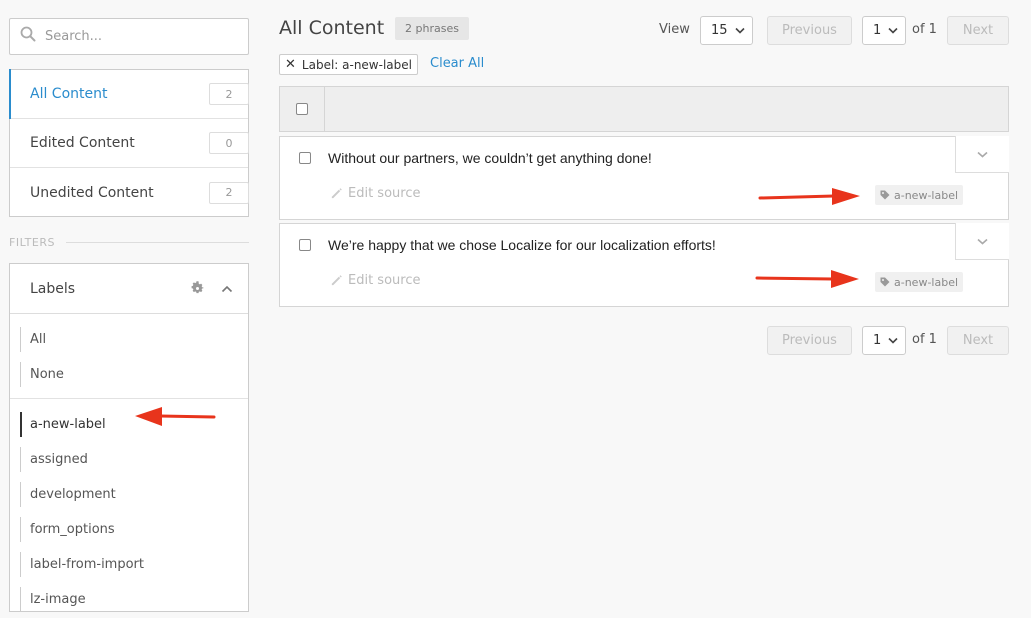  I want to click on nav-item-label: Edited Content, so click(82, 143).